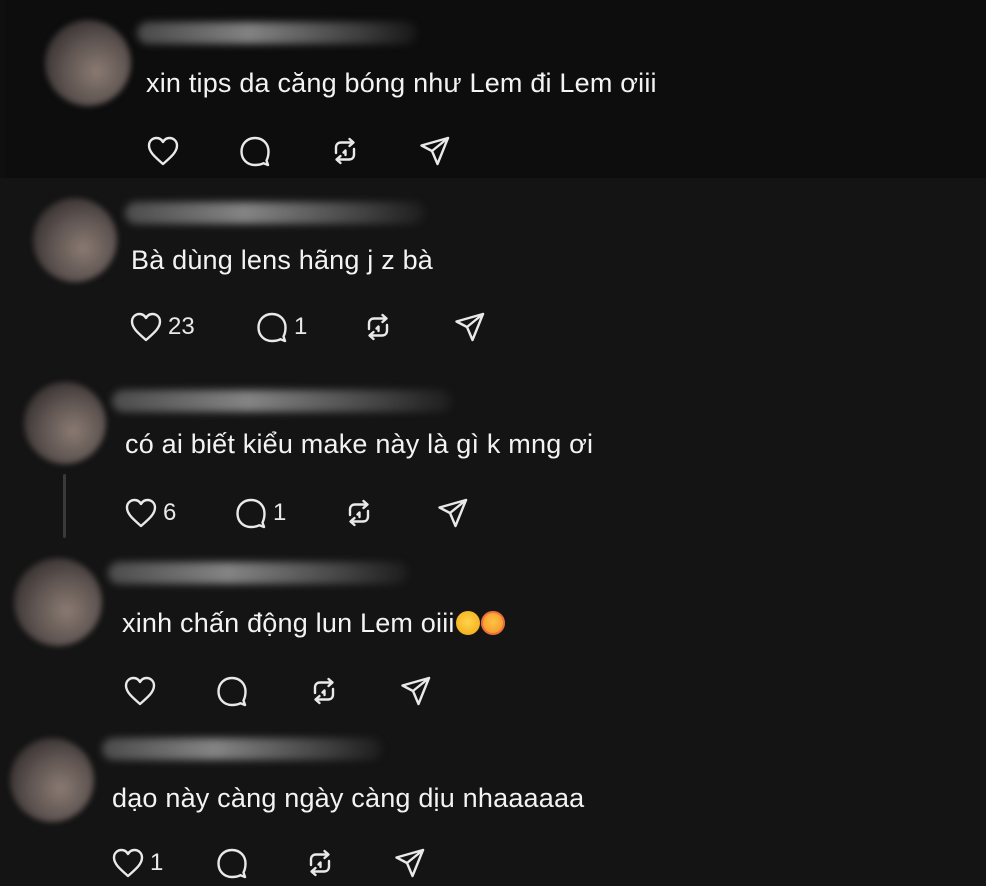 Image resolution: width=986 pixels, height=886 pixels. Describe the element at coordinates (323, 515) in the screenshot. I see `action-bar: 6 1` at that location.